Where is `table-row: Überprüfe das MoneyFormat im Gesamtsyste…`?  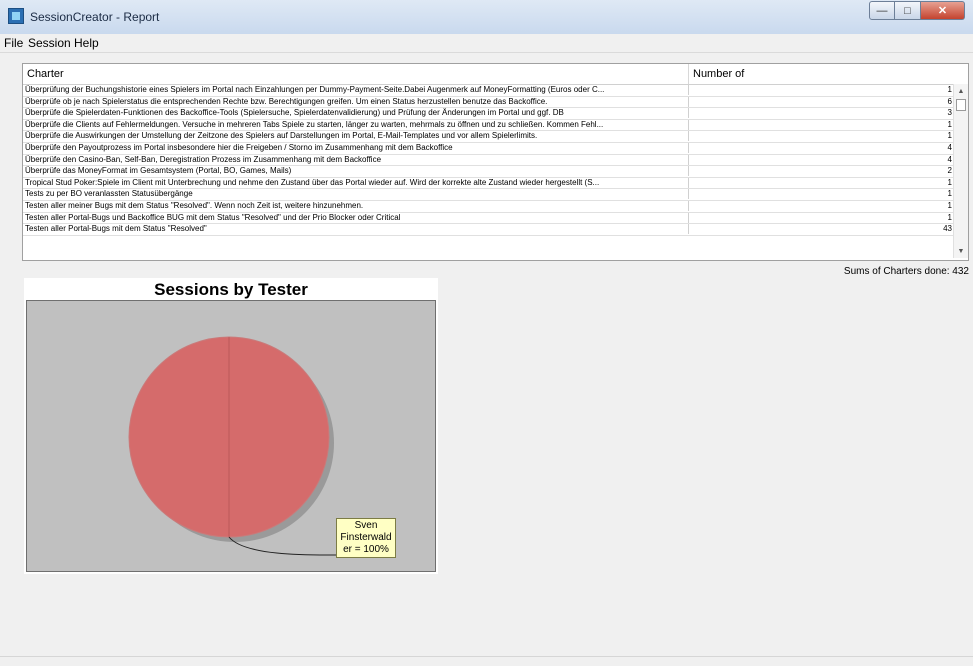
table-row: Überprüfe das MoneyFormat im Gesamtsyste… is located at coordinates (488, 172).